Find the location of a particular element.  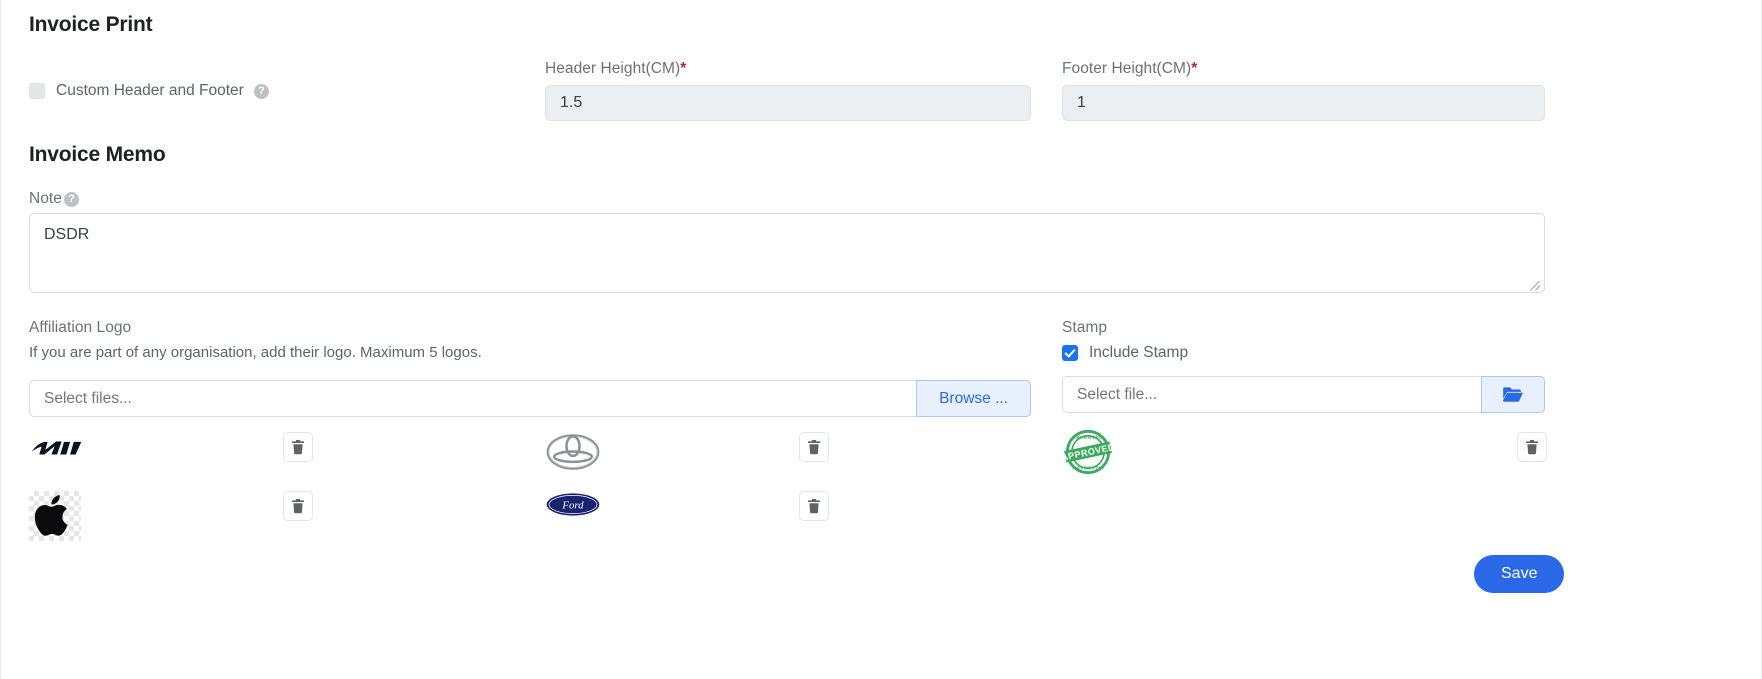

delete-stamp-button is located at coordinates (1532, 447).